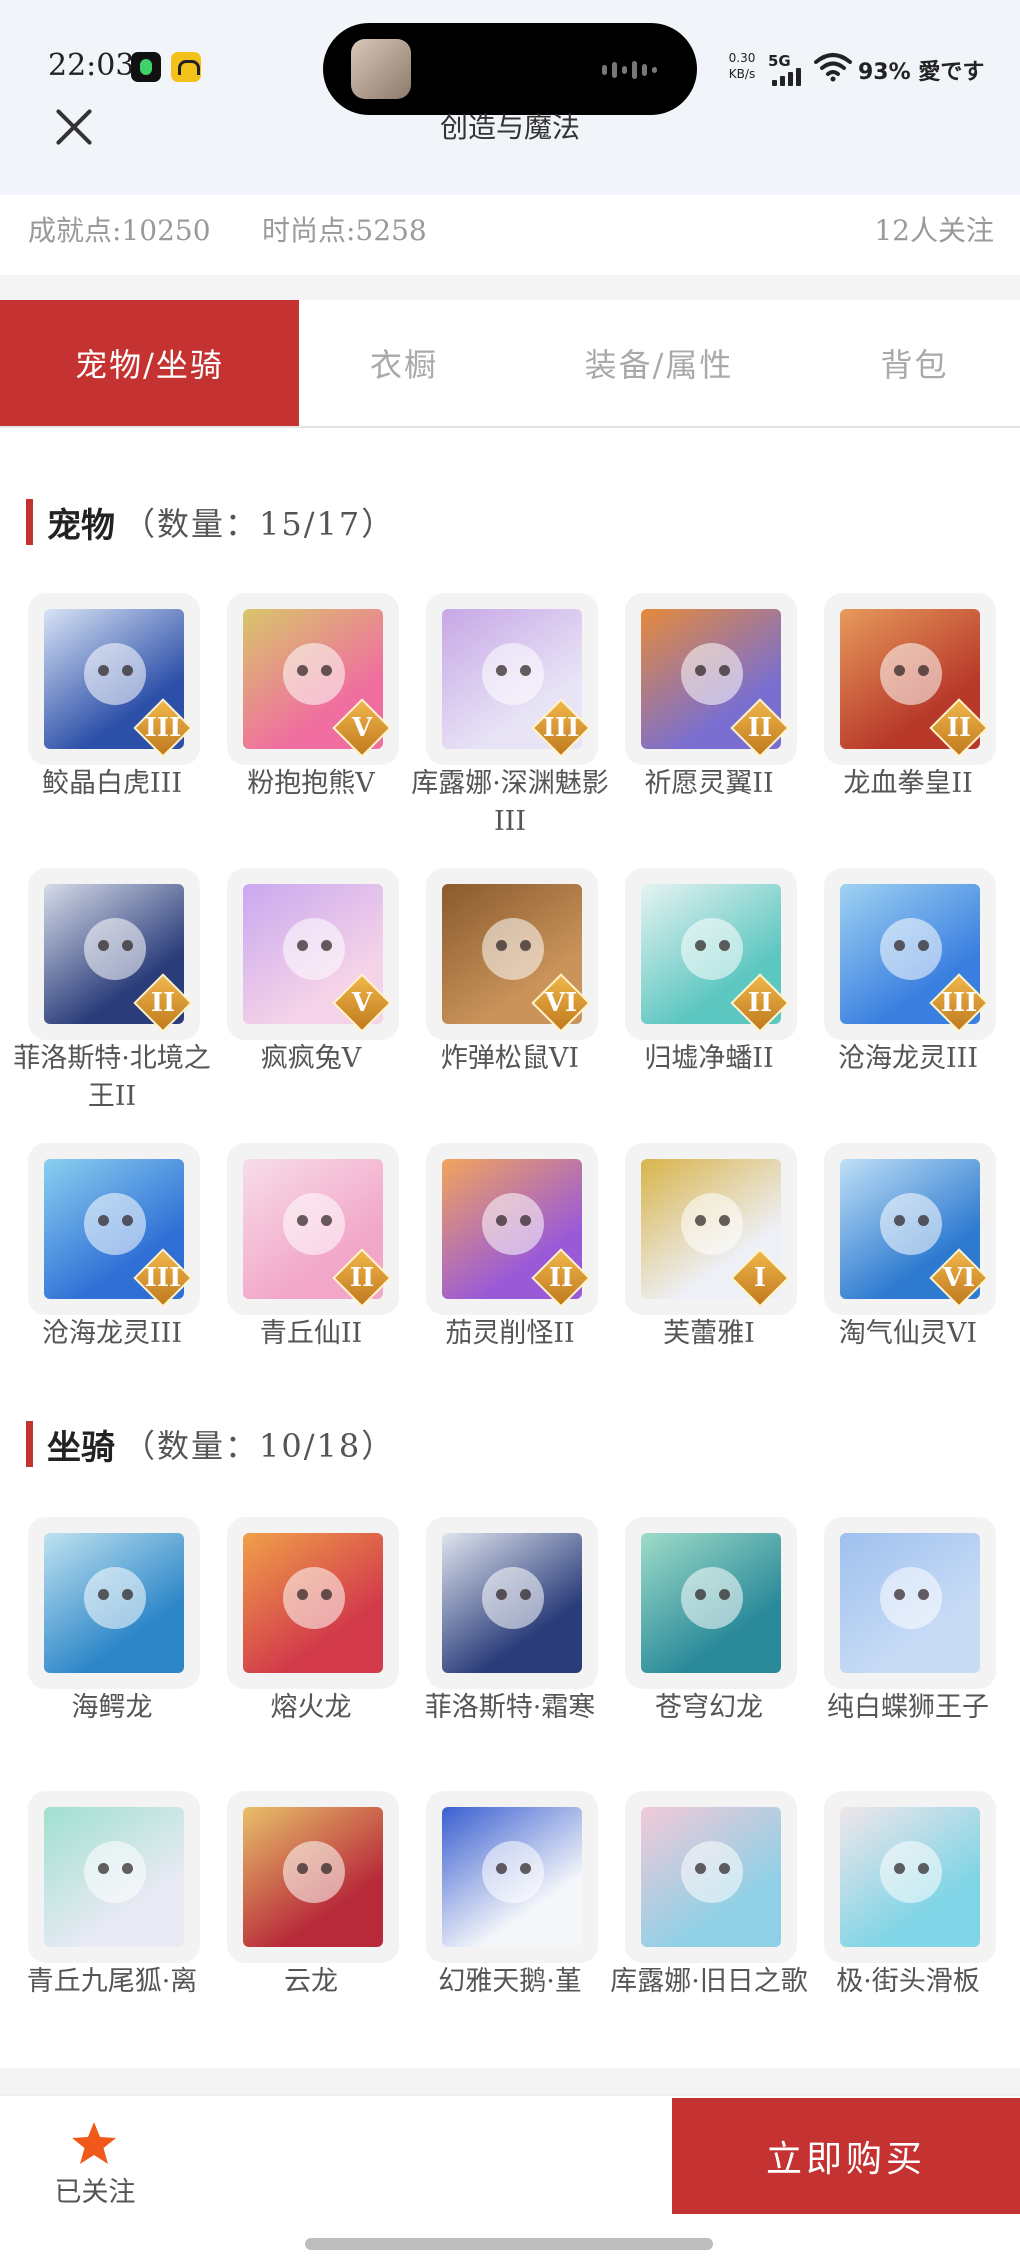 This screenshot has width=1020, height=2267. Describe the element at coordinates (259, 1446) in the screenshot. I see `section-count: （数量：10/18）` at that location.